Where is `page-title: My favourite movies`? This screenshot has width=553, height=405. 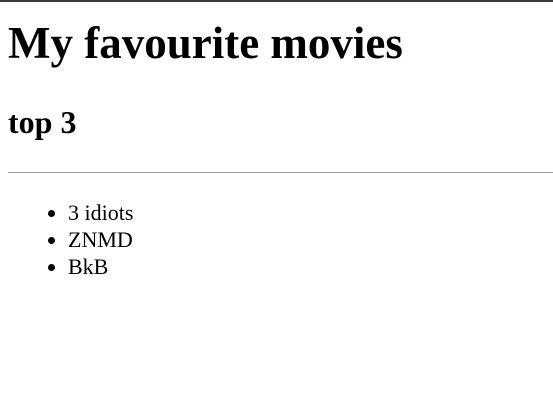
page-title: My favourite movies is located at coordinates (205, 43).